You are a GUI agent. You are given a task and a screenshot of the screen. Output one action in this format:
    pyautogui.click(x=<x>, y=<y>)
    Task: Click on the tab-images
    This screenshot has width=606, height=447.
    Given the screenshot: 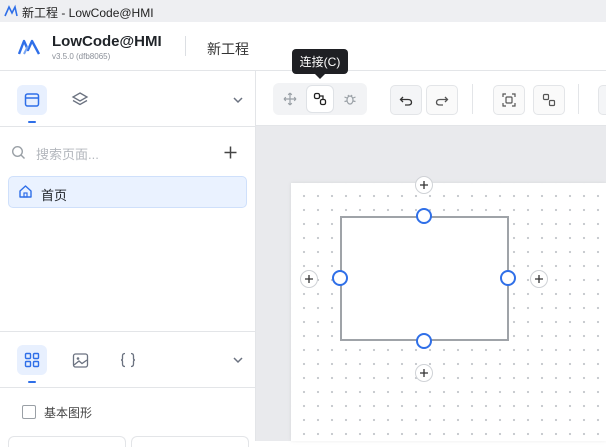 What is the action you would take?
    pyautogui.click(x=80, y=360)
    